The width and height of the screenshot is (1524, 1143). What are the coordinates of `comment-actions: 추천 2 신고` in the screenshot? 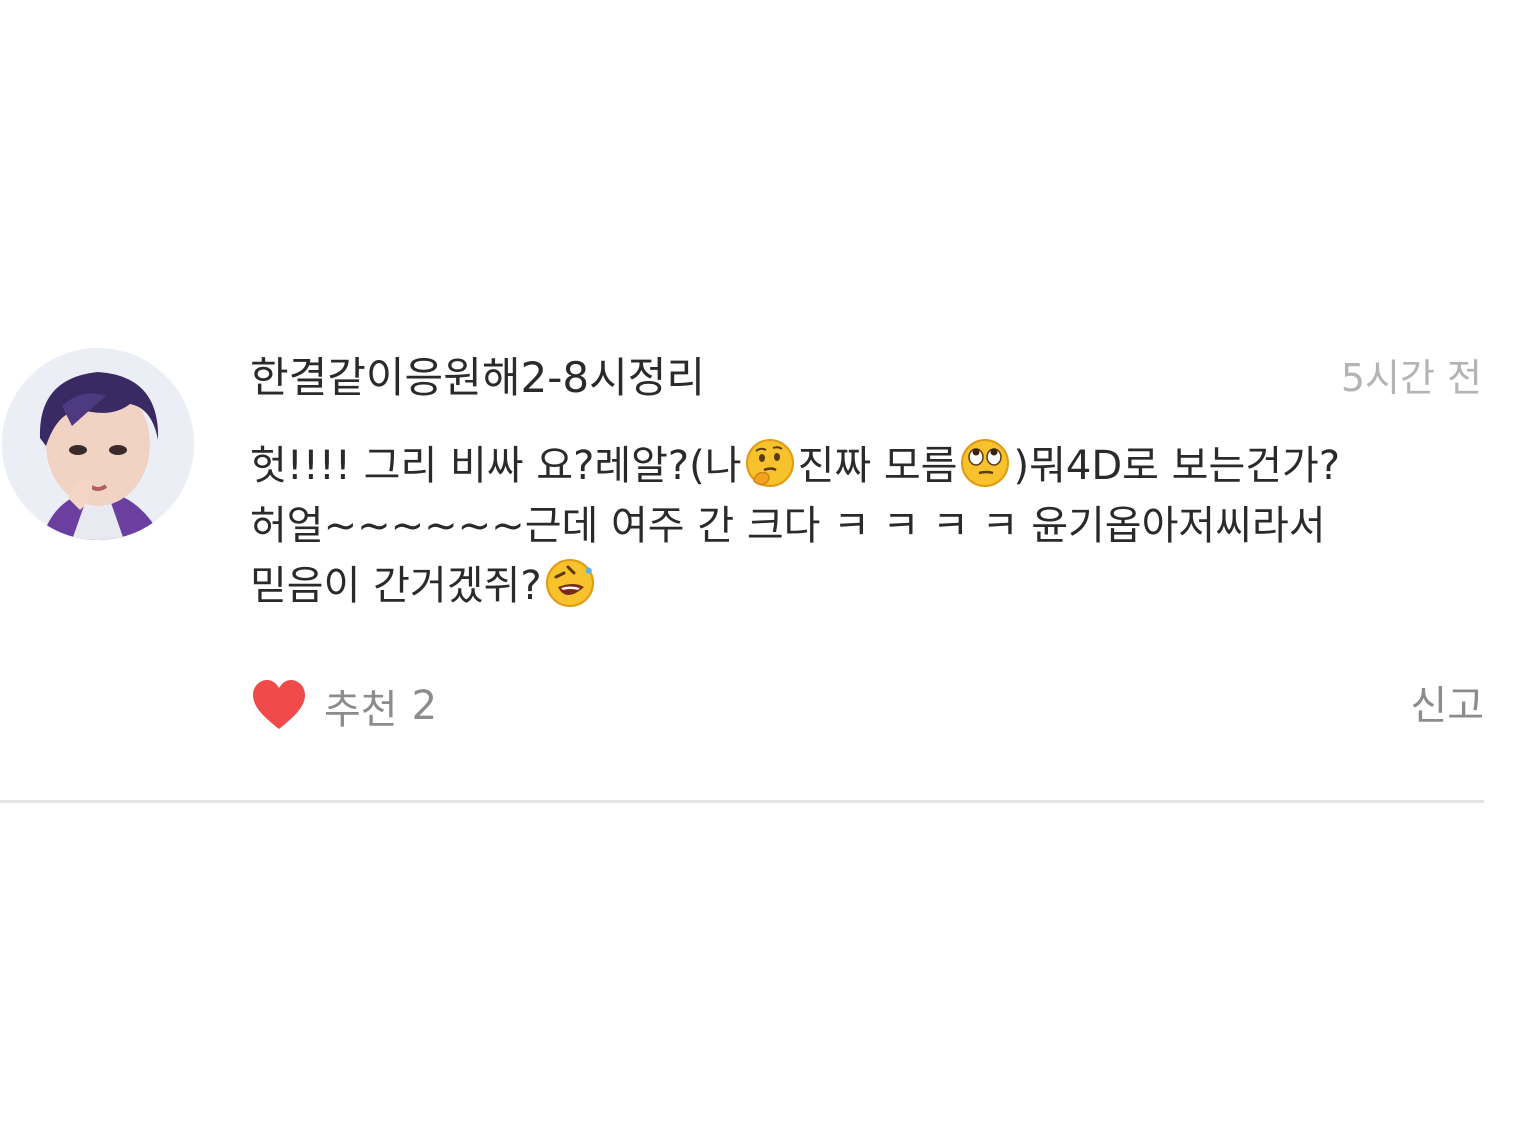 It's located at (867, 706).